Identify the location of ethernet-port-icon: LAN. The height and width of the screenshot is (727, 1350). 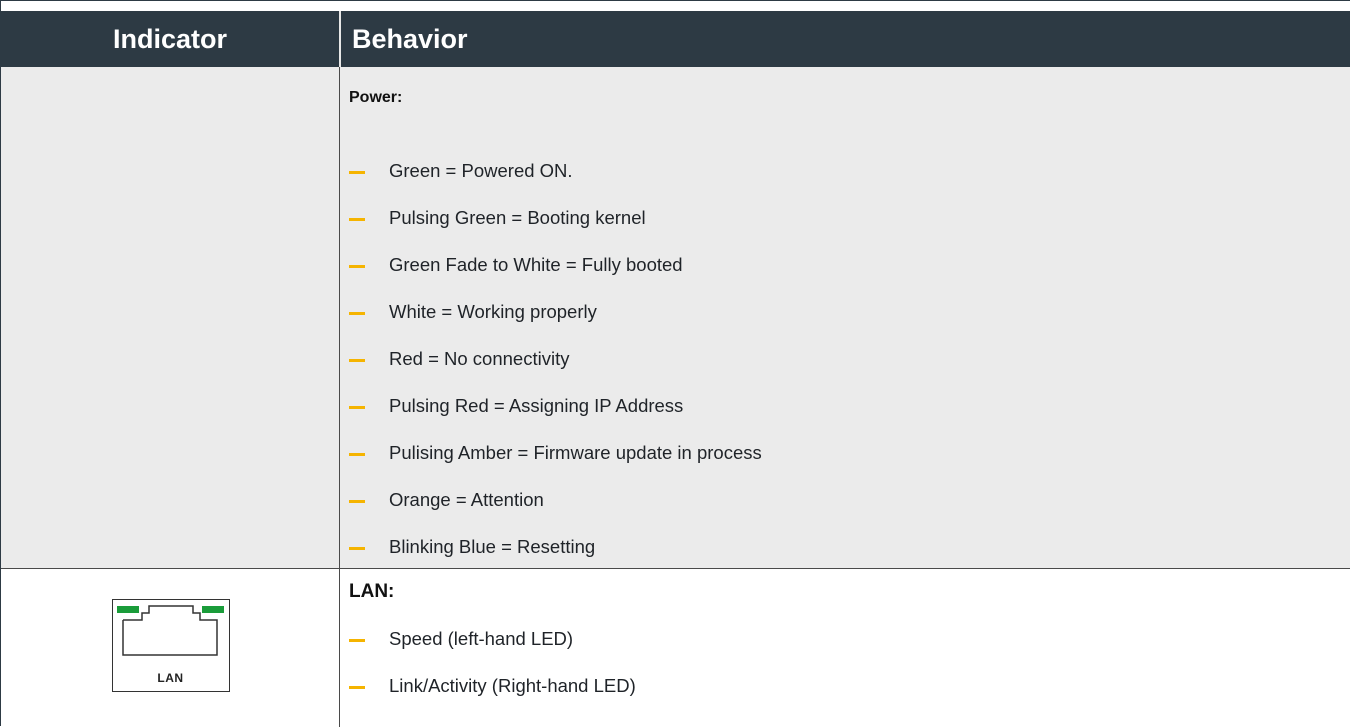
(171, 645).